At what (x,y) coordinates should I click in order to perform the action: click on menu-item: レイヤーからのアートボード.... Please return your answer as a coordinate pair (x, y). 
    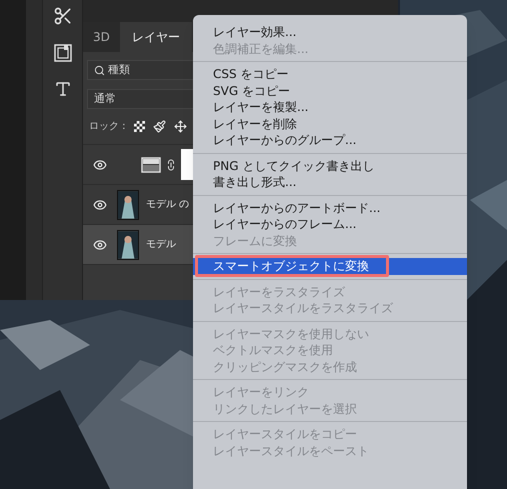
    Looking at the image, I should click on (330, 208).